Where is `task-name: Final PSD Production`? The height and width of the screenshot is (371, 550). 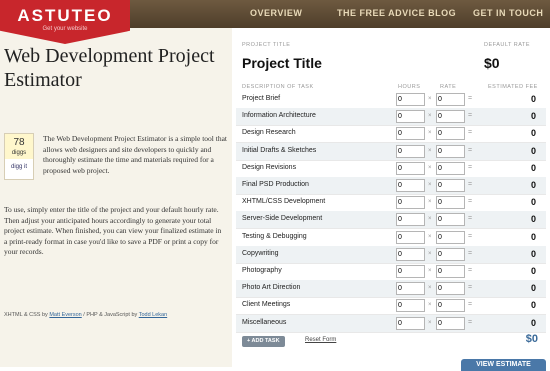
task-name: Final PSD Production is located at coordinates (275, 184).